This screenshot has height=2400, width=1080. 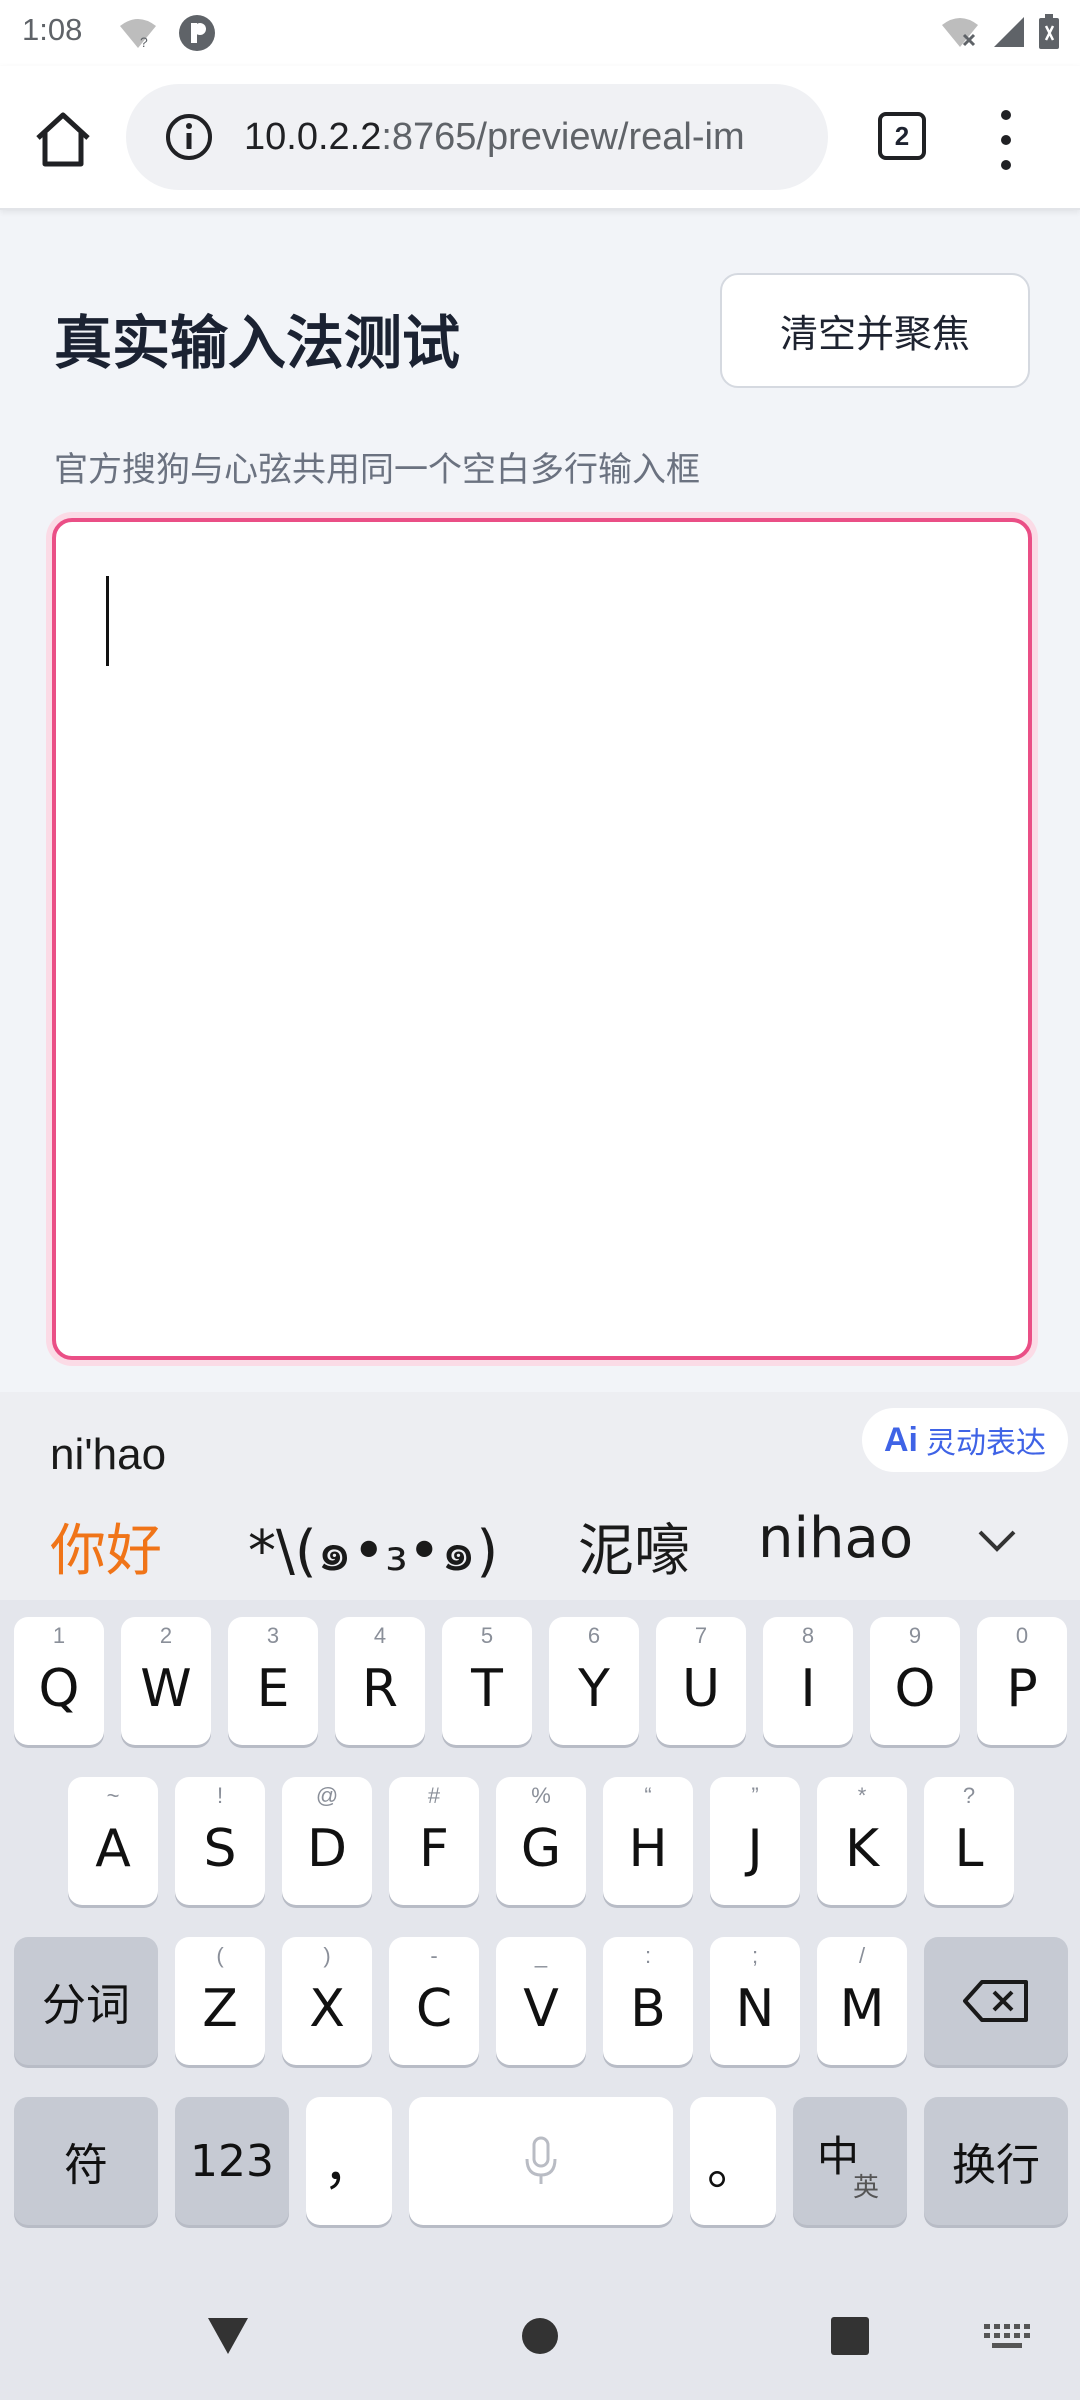 What do you see at coordinates (701, 1681) in the screenshot?
I see `key-u: 7U` at bounding box center [701, 1681].